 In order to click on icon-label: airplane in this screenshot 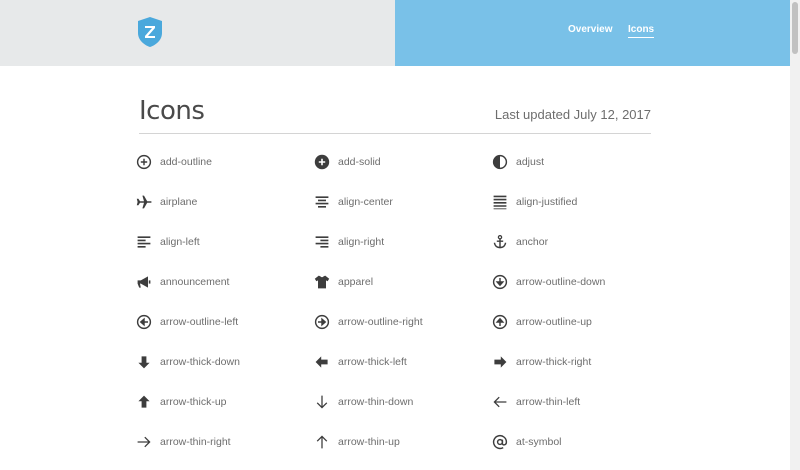, I will do `click(179, 202)`.